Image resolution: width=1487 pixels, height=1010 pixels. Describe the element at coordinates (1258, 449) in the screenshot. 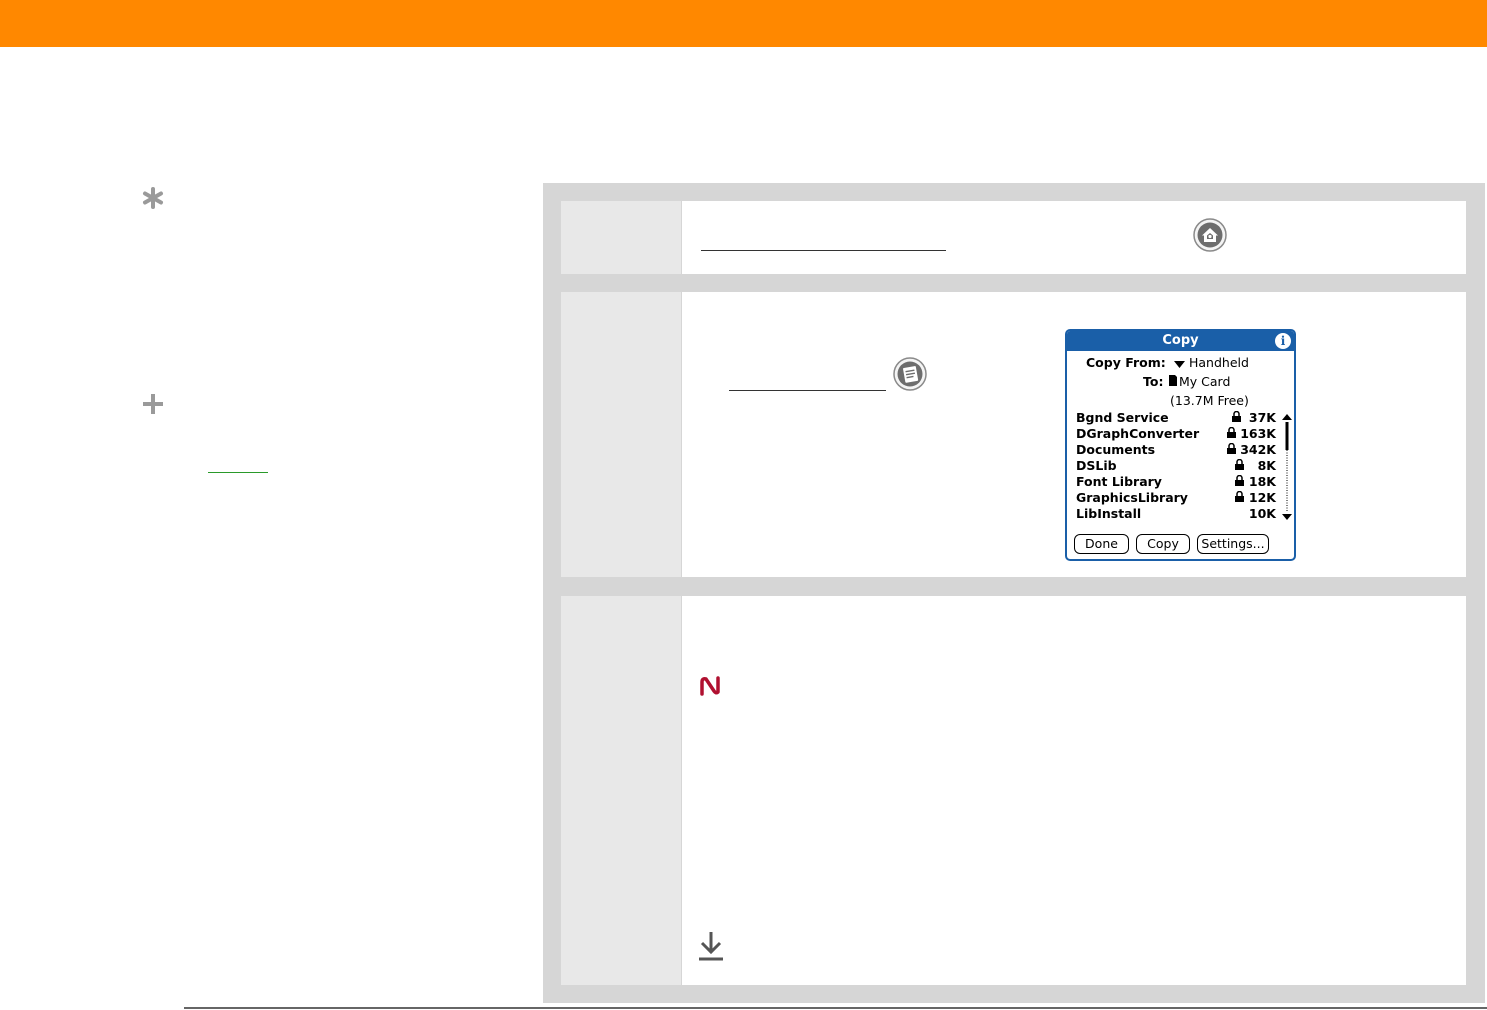

I see `list-item-size: 342K` at that location.